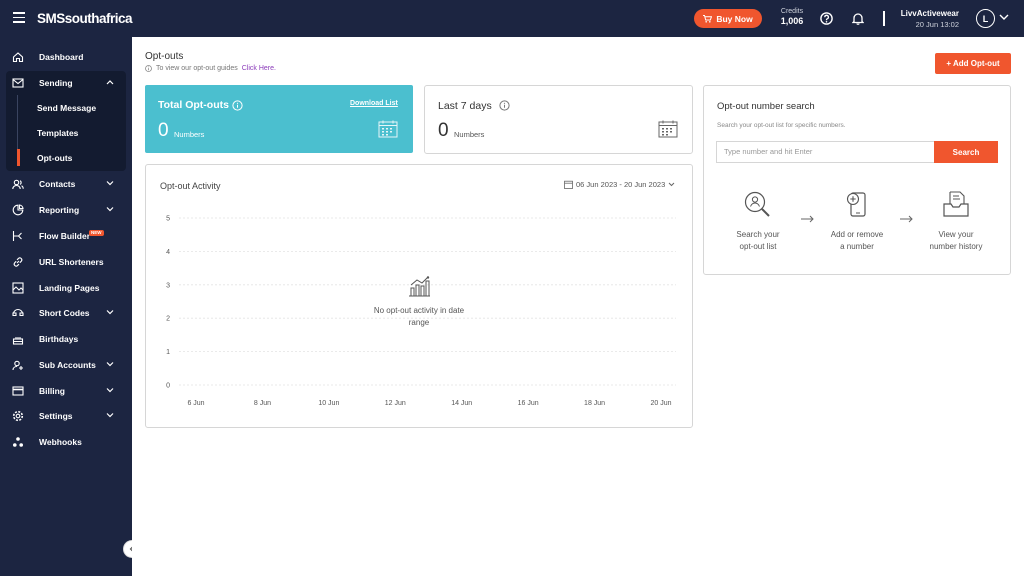 Image resolution: width=1024 pixels, height=576 pixels. What do you see at coordinates (985, 18) in the screenshot?
I see `avatar: L` at bounding box center [985, 18].